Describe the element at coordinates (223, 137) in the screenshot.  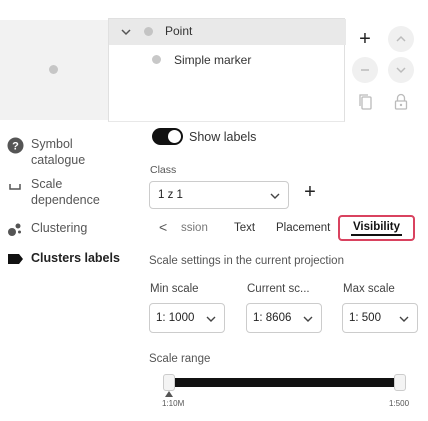
I see `show-labels-label: Show labels` at that location.